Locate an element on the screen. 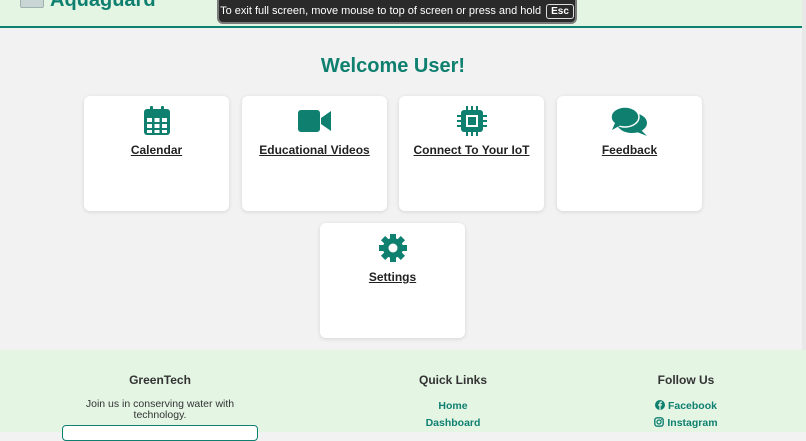 The height and width of the screenshot is (441, 806). card-label: Educational Videos is located at coordinates (314, 150).